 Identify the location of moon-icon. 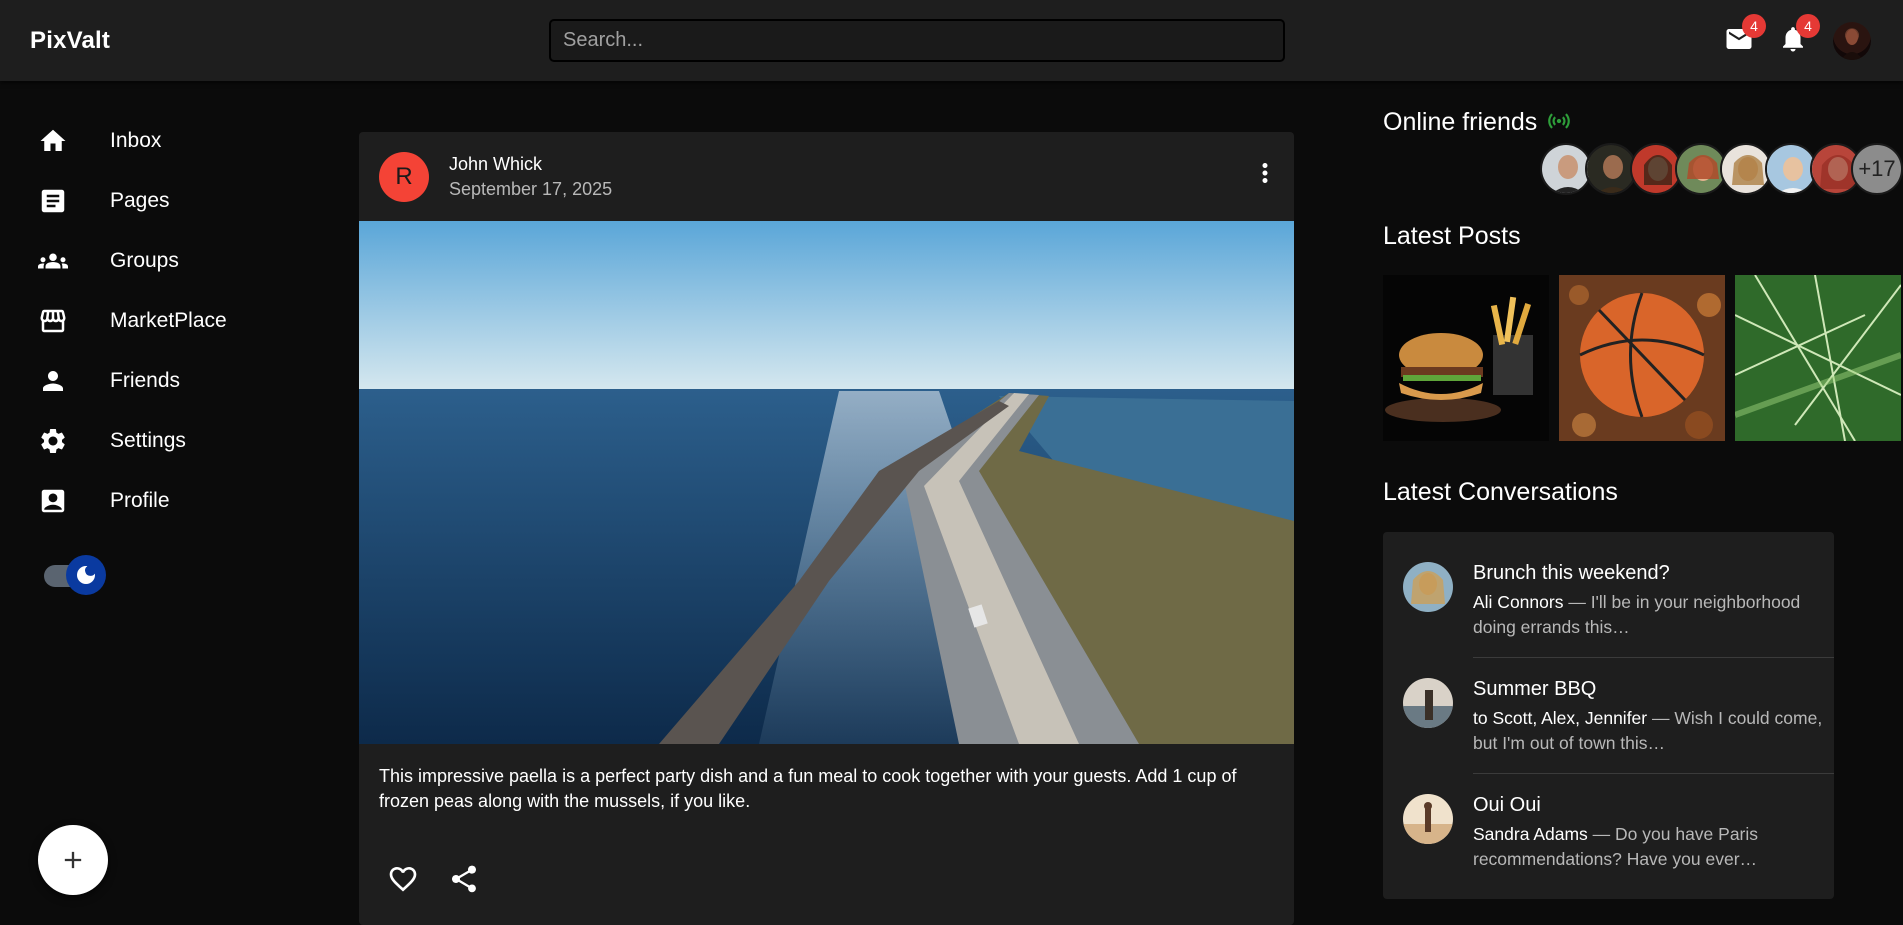
(86, 575).